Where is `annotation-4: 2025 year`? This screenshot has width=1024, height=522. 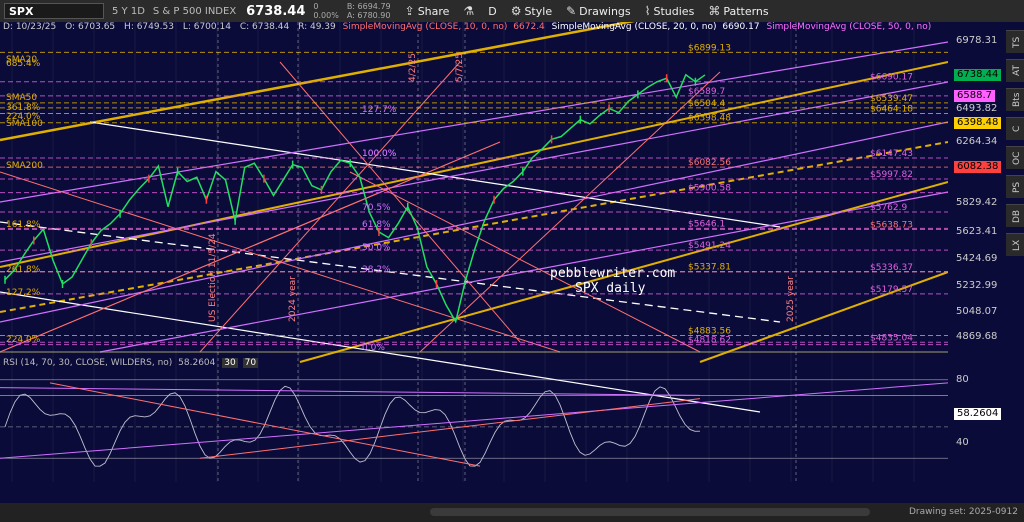 annotation-4: 2025 year is located at coordinates (791, 299).